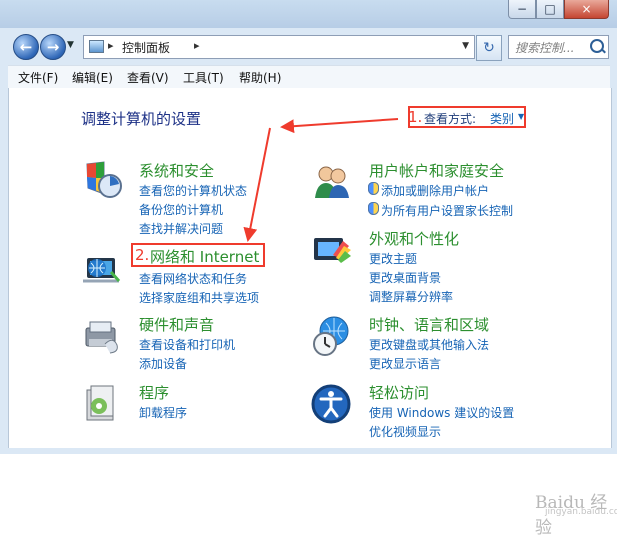 The height and width of the screenshot is (538, 617). I want to click on forward-button: →, so click(53, 47).